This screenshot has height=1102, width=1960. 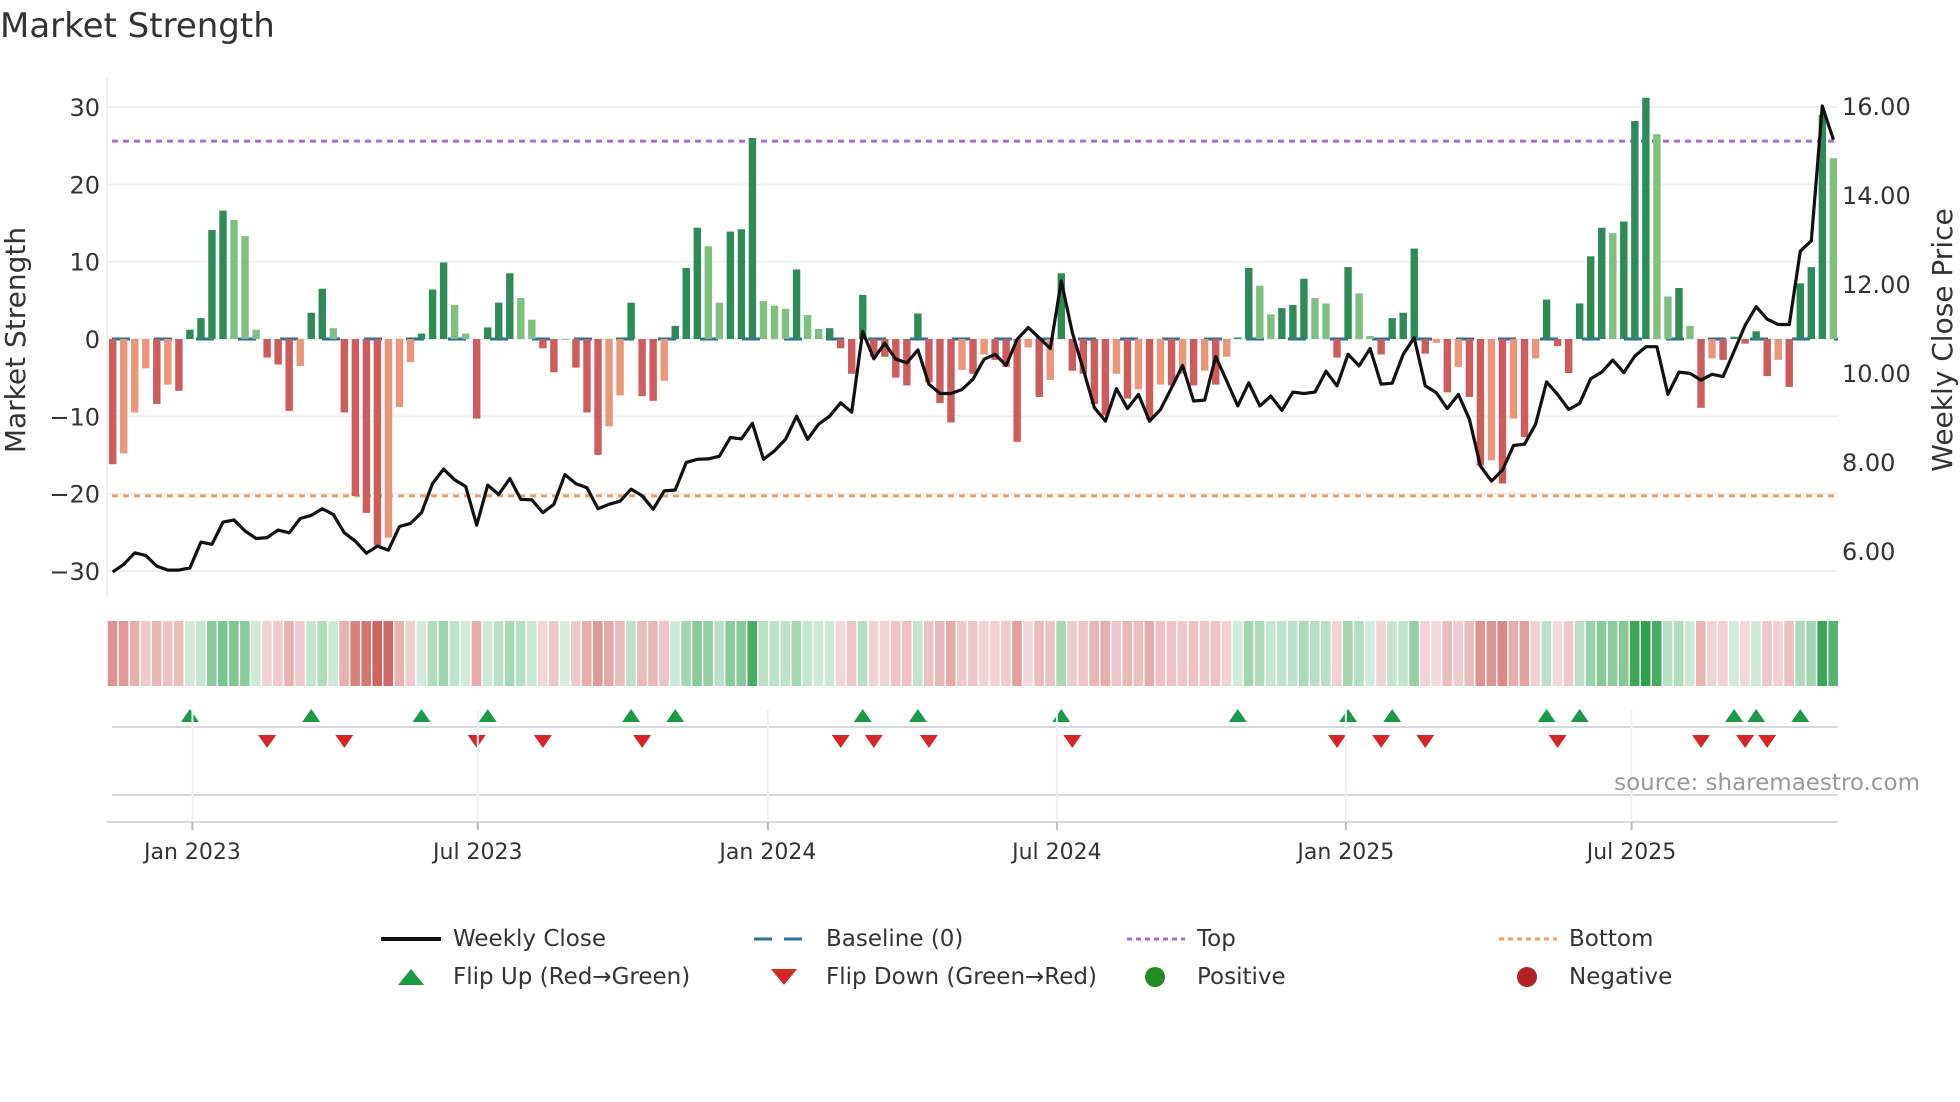 I want to click on heat-strip, so click(x=972, y=653).